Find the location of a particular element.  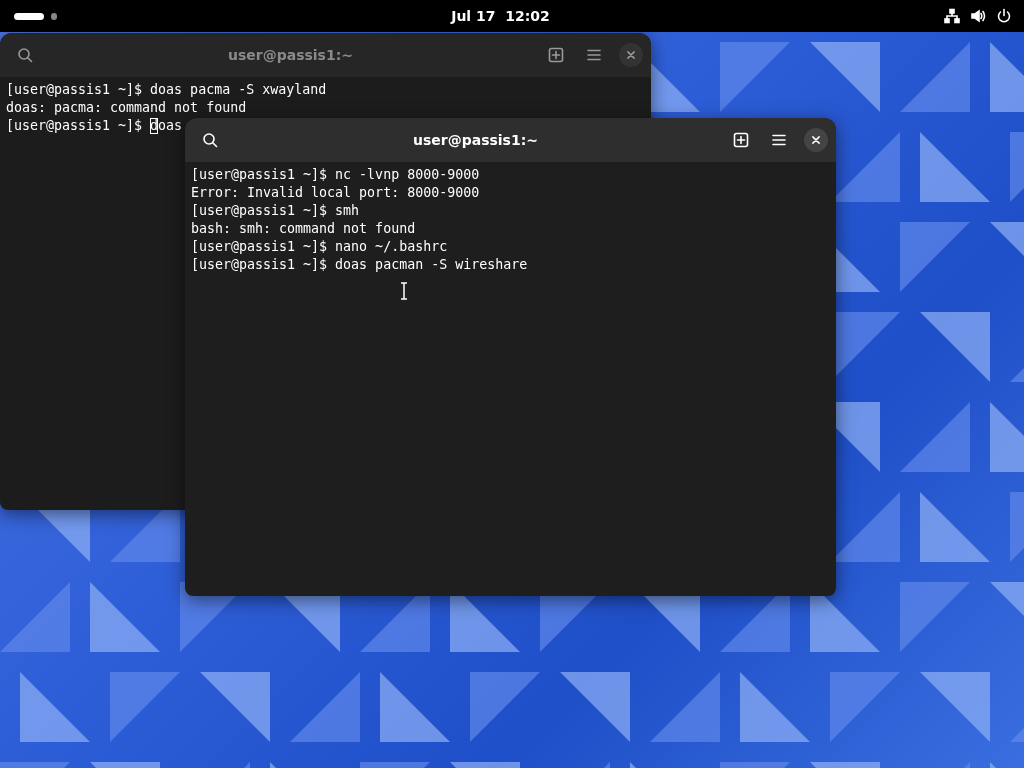

power-icon is located at coordinates (1004, 16).